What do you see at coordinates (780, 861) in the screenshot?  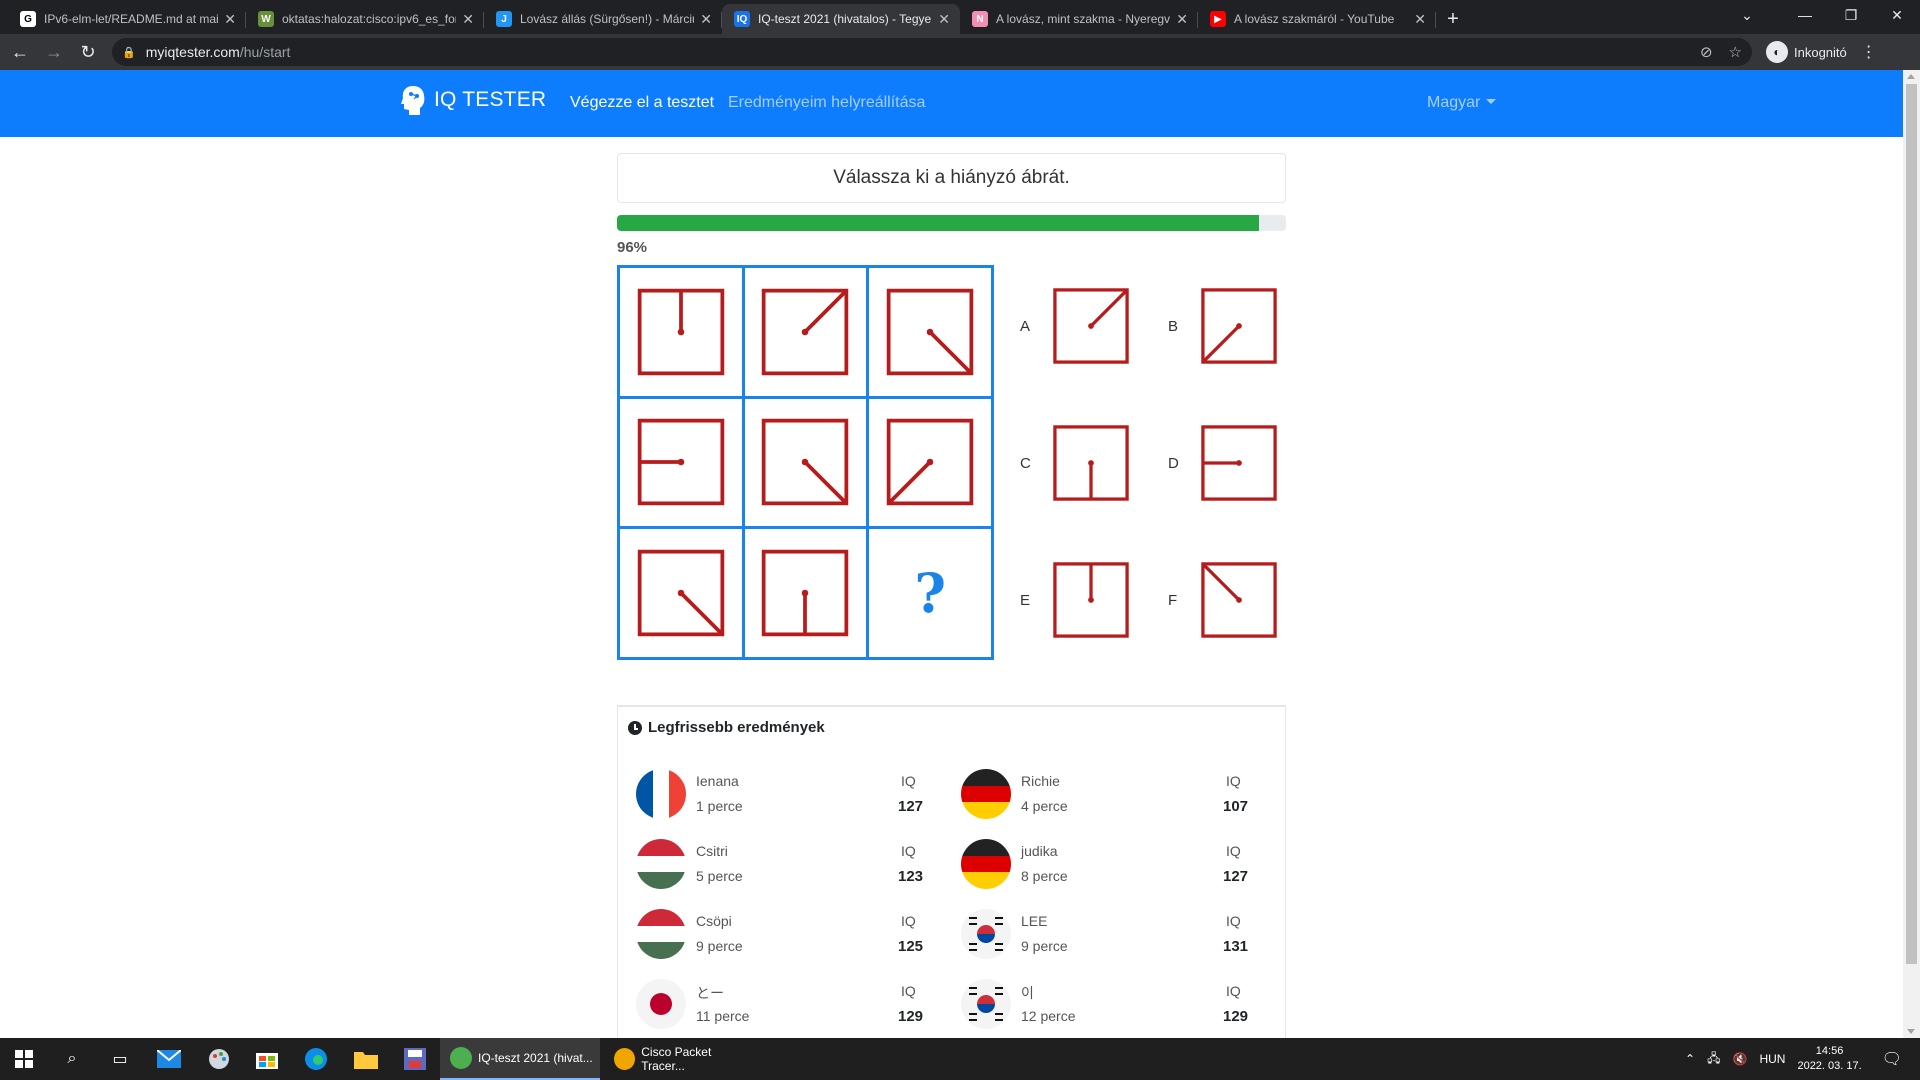 I see `result-entry: Csitri 5 perce IQ 123` at bounding box center [780, 861].